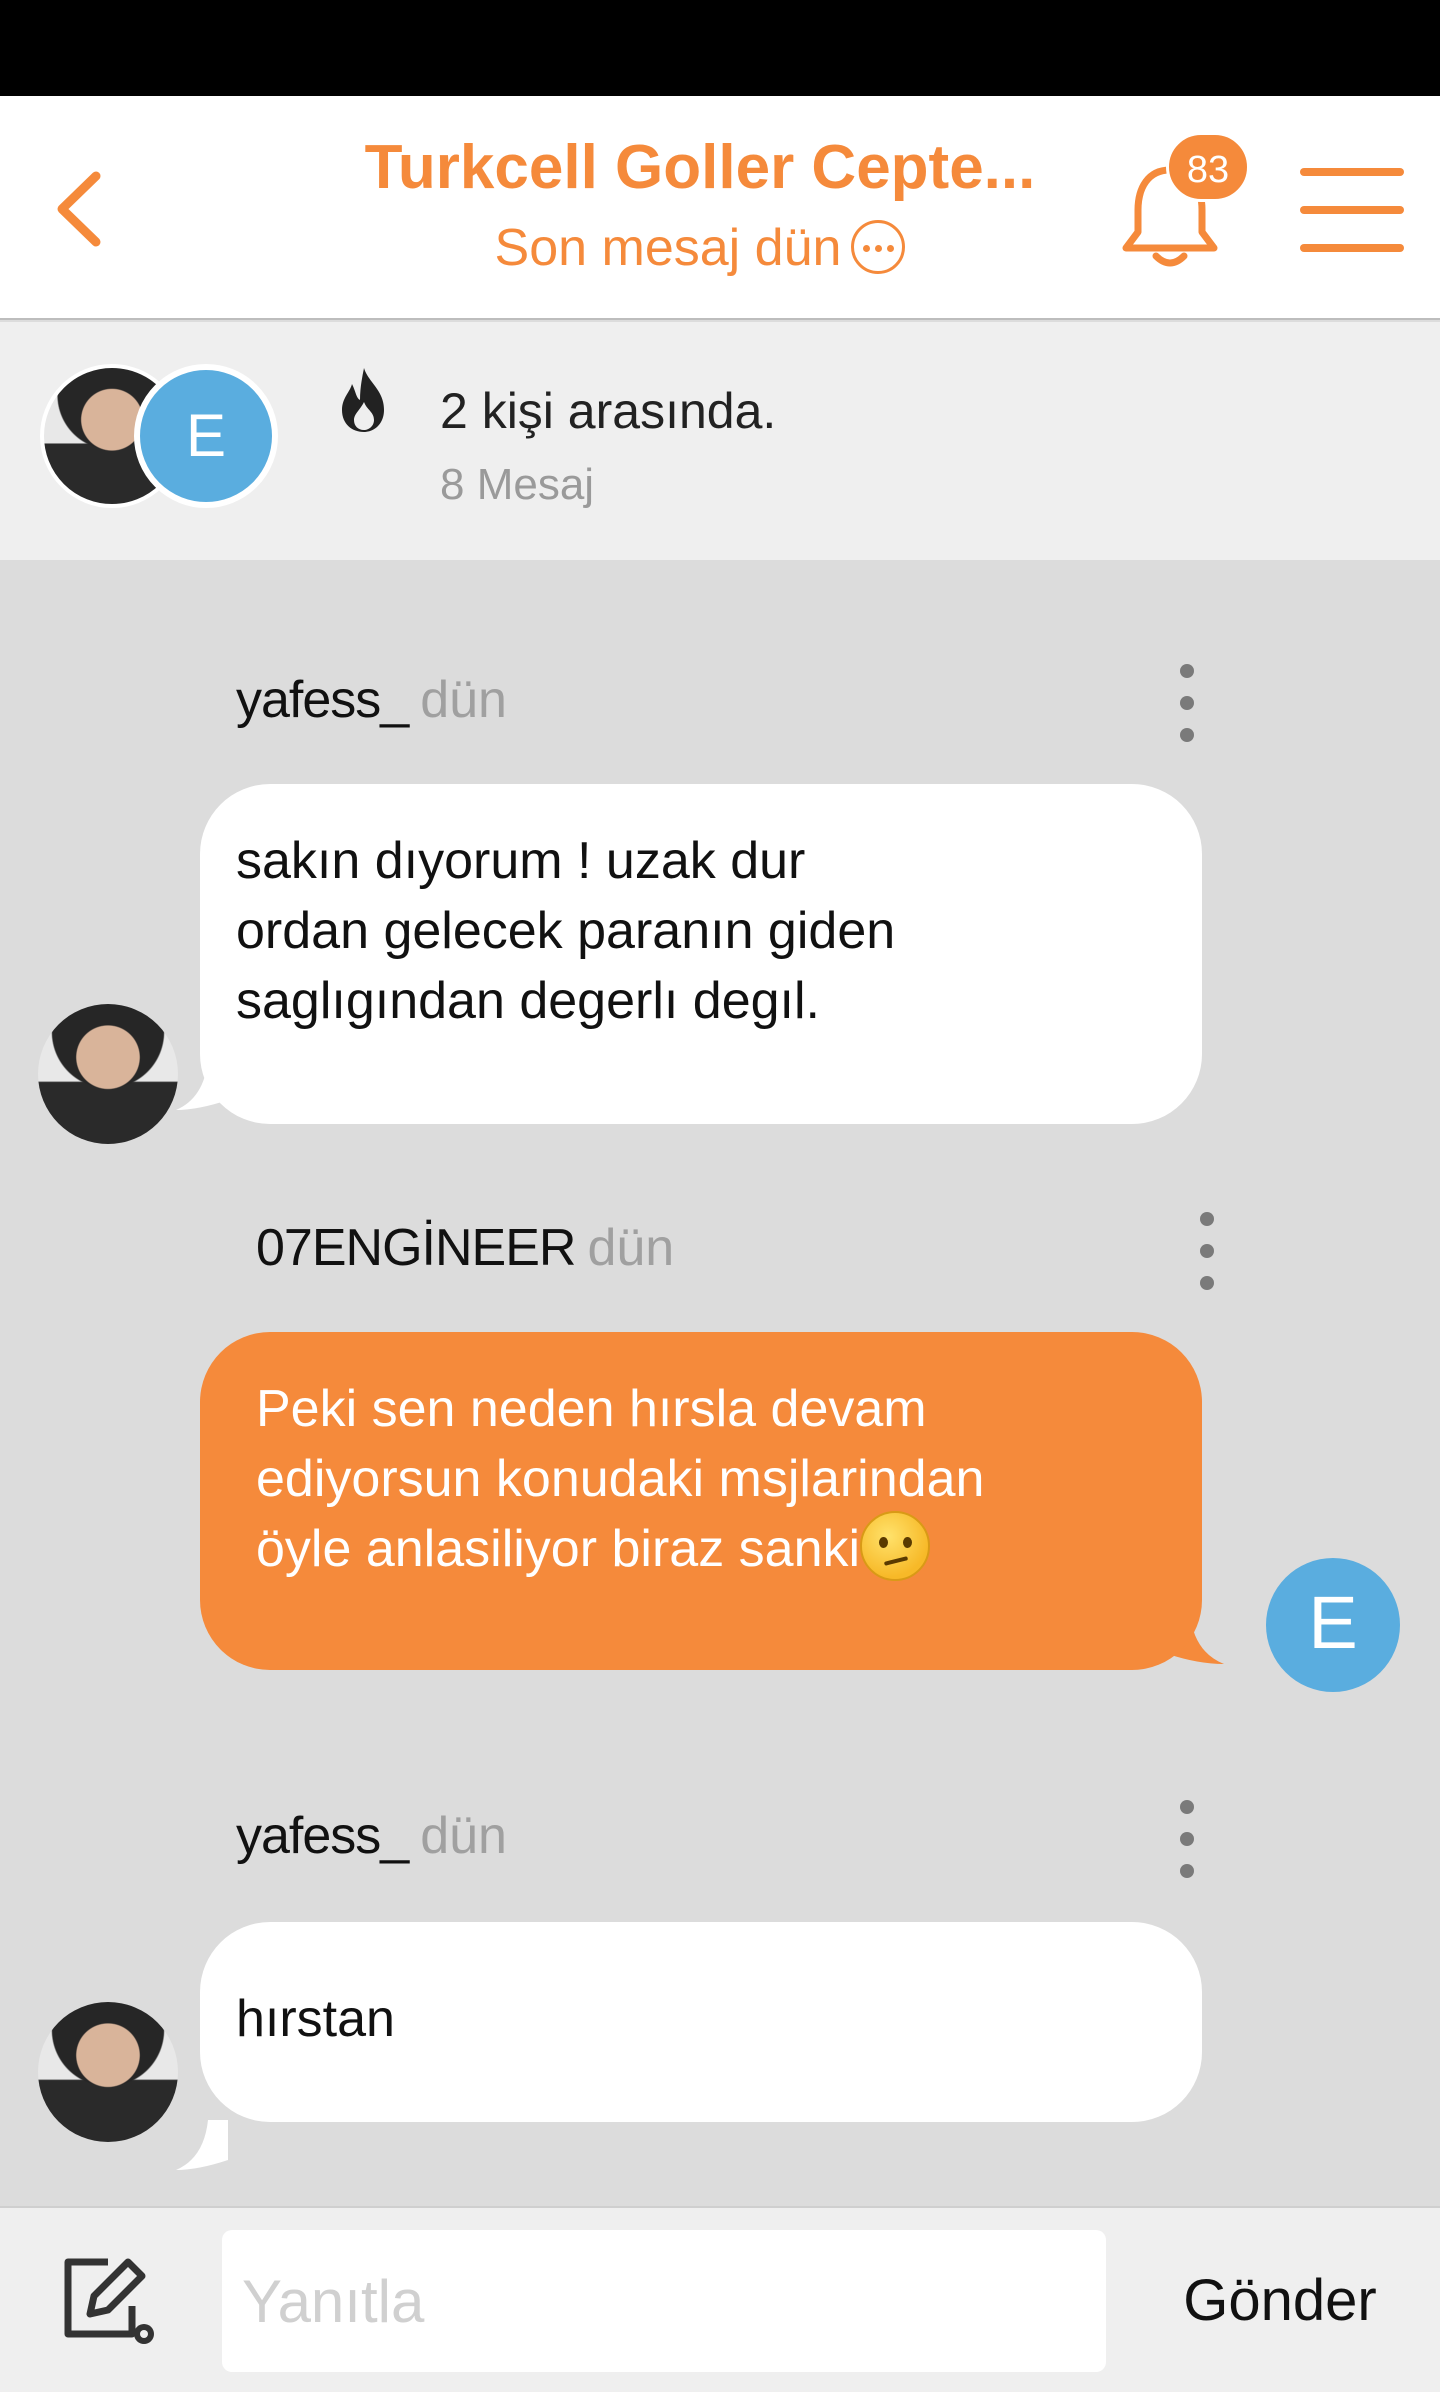 Image resolution: width=1440 pixels, height=2392 pixels. I want to click on message-line: sakın dıyorum ! uzak dur, so click(521, 861).